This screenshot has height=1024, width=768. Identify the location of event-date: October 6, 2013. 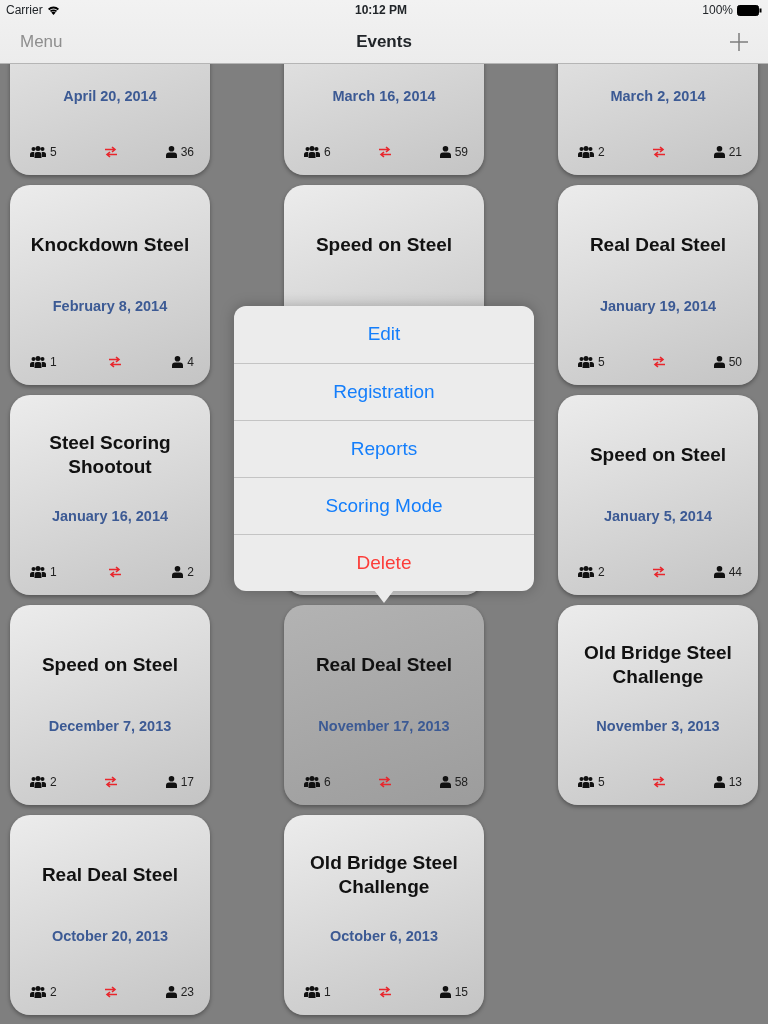
(384, 937).